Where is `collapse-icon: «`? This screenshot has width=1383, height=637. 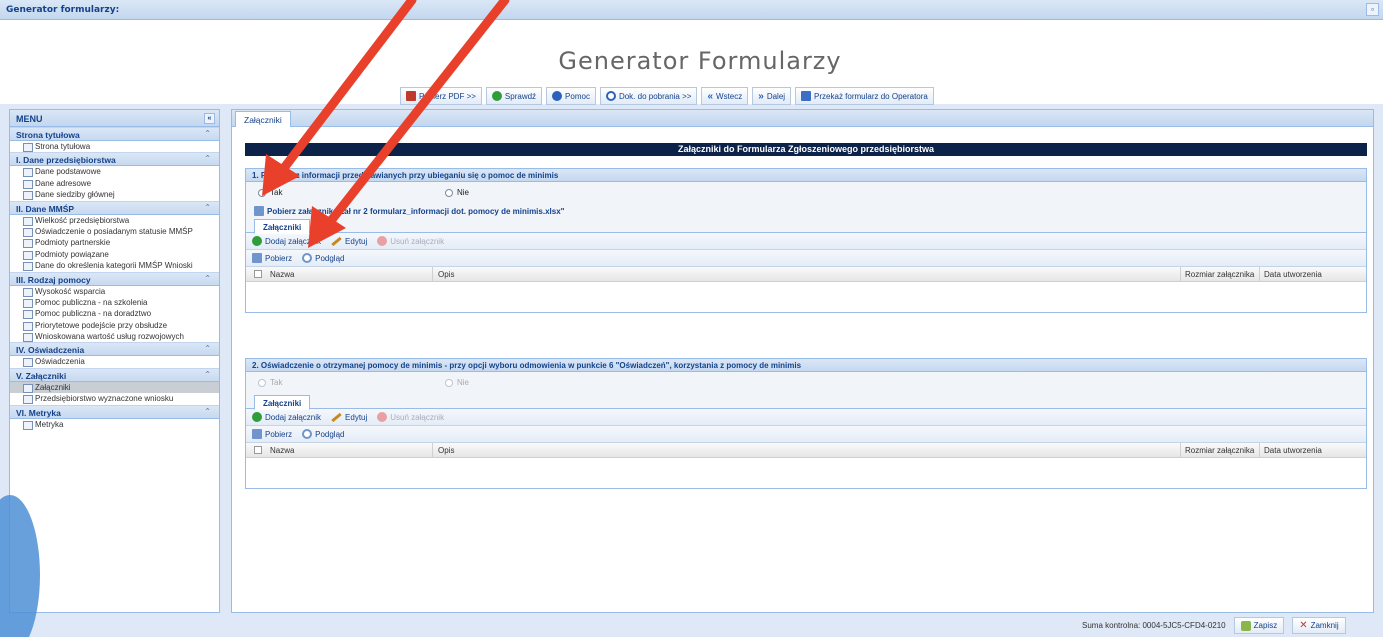
collapse-icon: « is located at coordinates (209, 118).